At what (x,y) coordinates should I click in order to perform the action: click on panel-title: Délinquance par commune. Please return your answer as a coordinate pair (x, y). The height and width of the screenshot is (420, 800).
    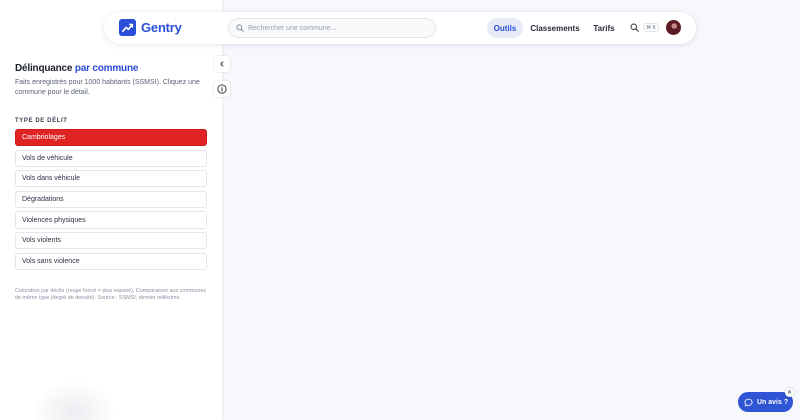
    Looking at the image, I should click on (111, 68).